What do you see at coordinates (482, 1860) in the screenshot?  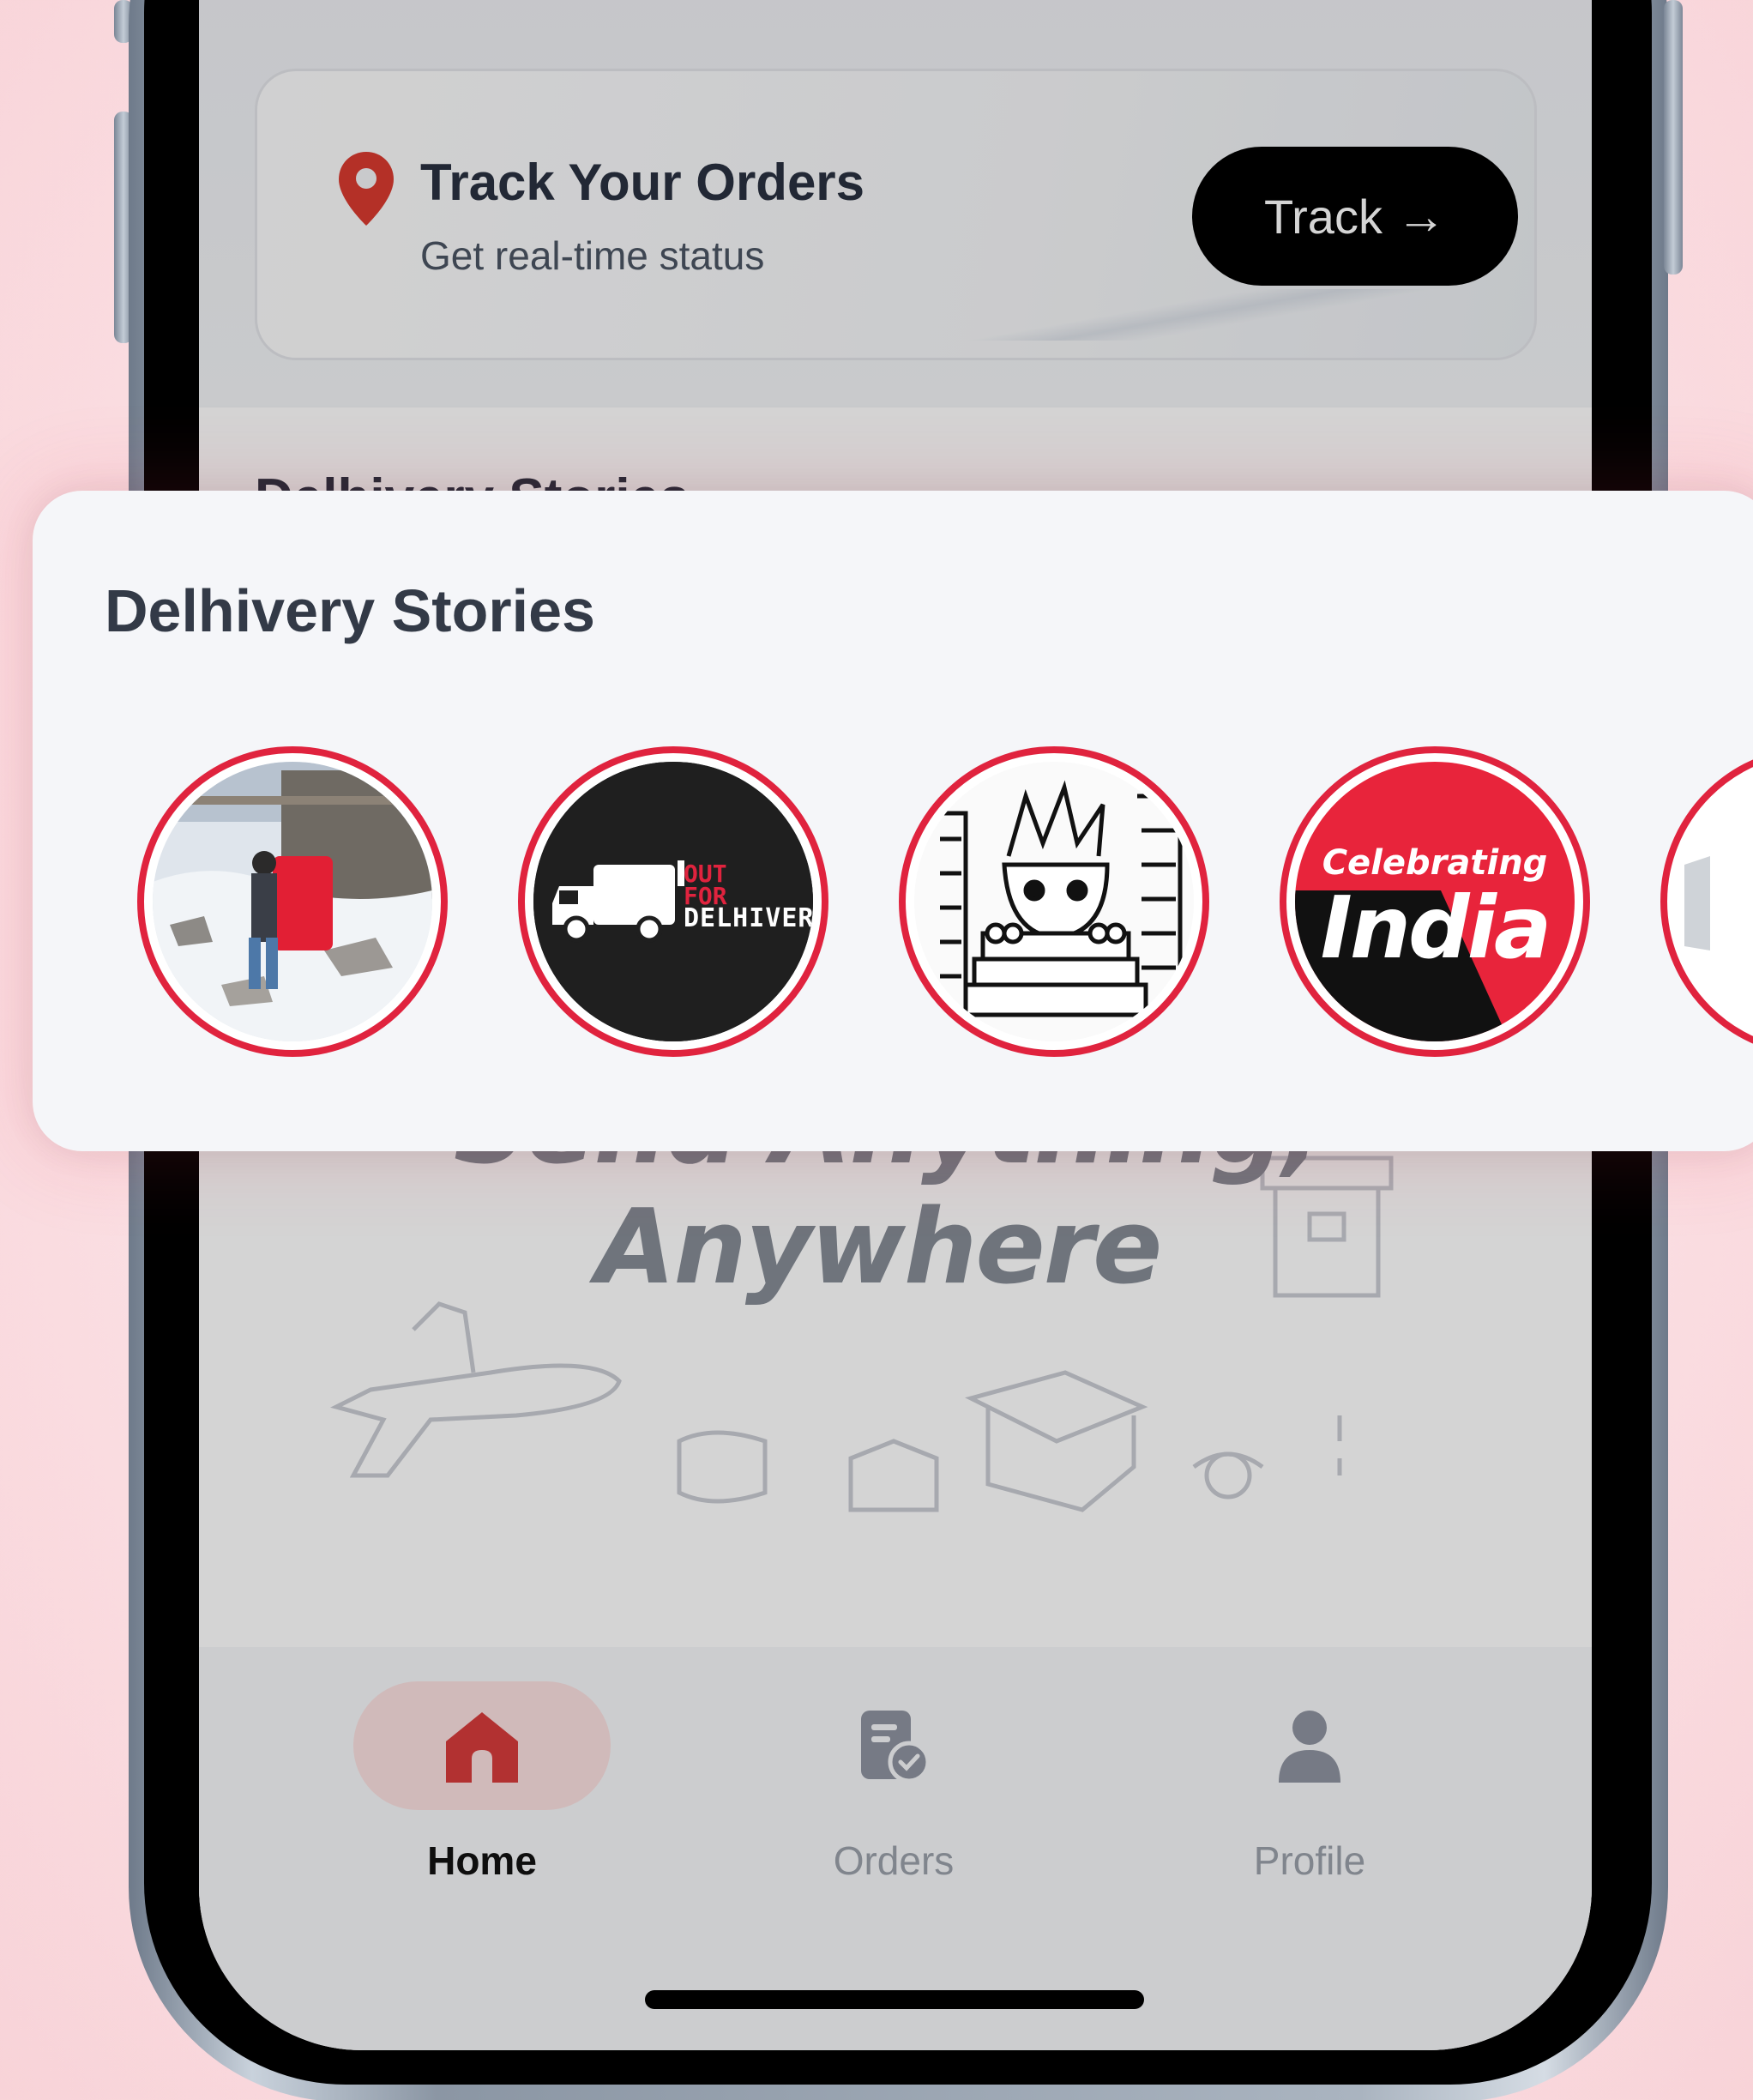 I see `nav-label-home: Home` at bounding box center [482, 1860].